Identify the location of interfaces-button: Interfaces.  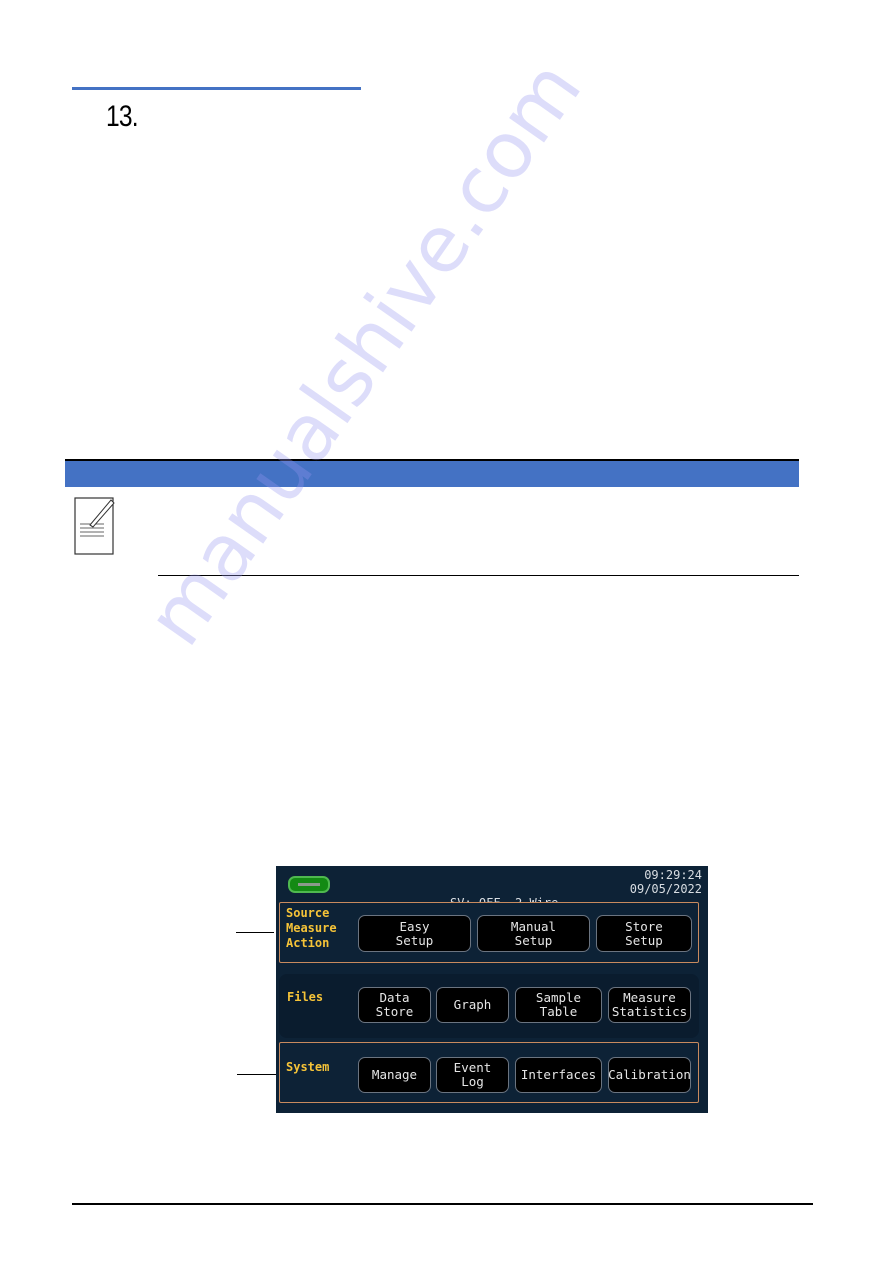
(558, 1075).